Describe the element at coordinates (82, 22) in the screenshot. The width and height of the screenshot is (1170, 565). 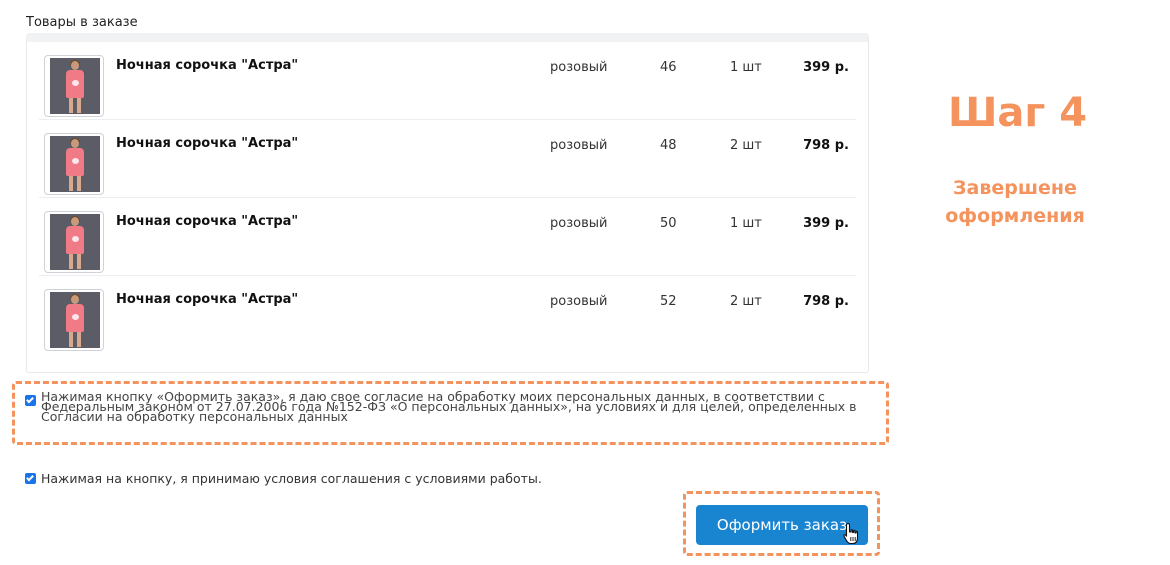
I see `section-title: Товары в заказе` at that location.